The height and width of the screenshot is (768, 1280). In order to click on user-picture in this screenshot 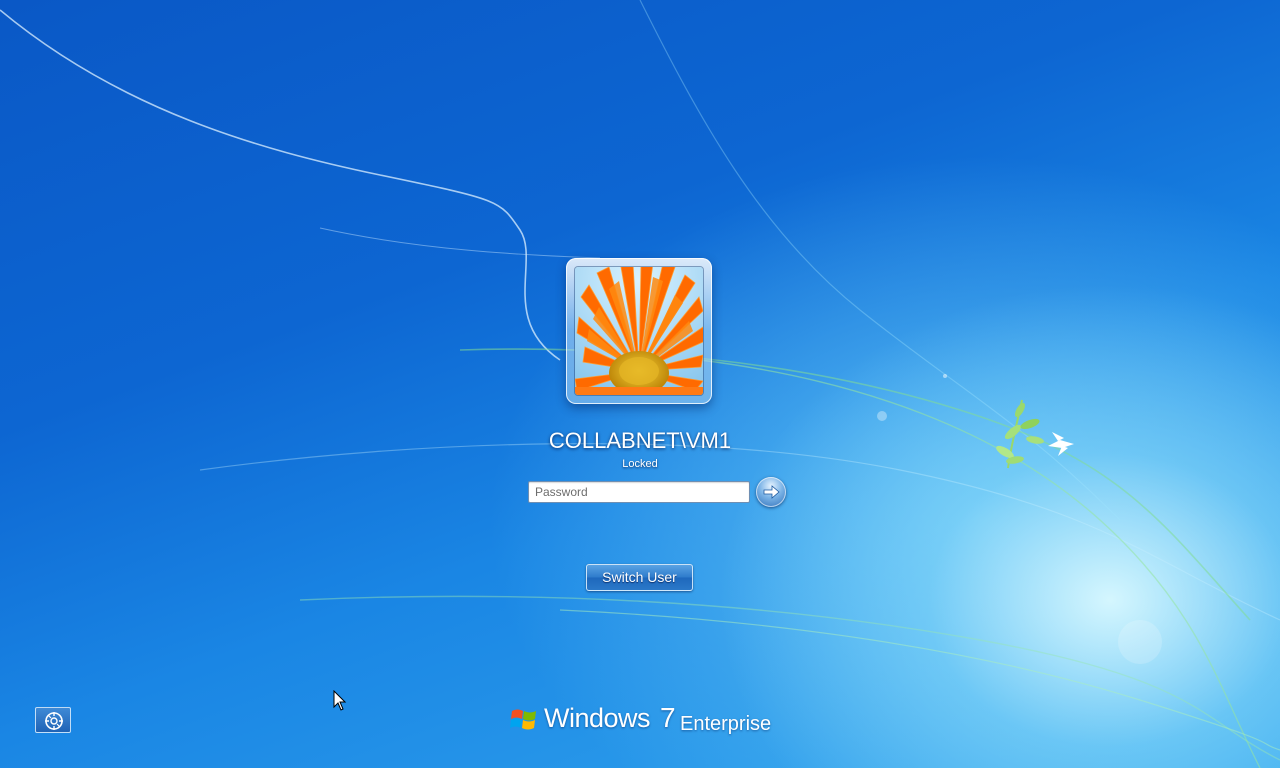, I will do `click(639, 331)`.